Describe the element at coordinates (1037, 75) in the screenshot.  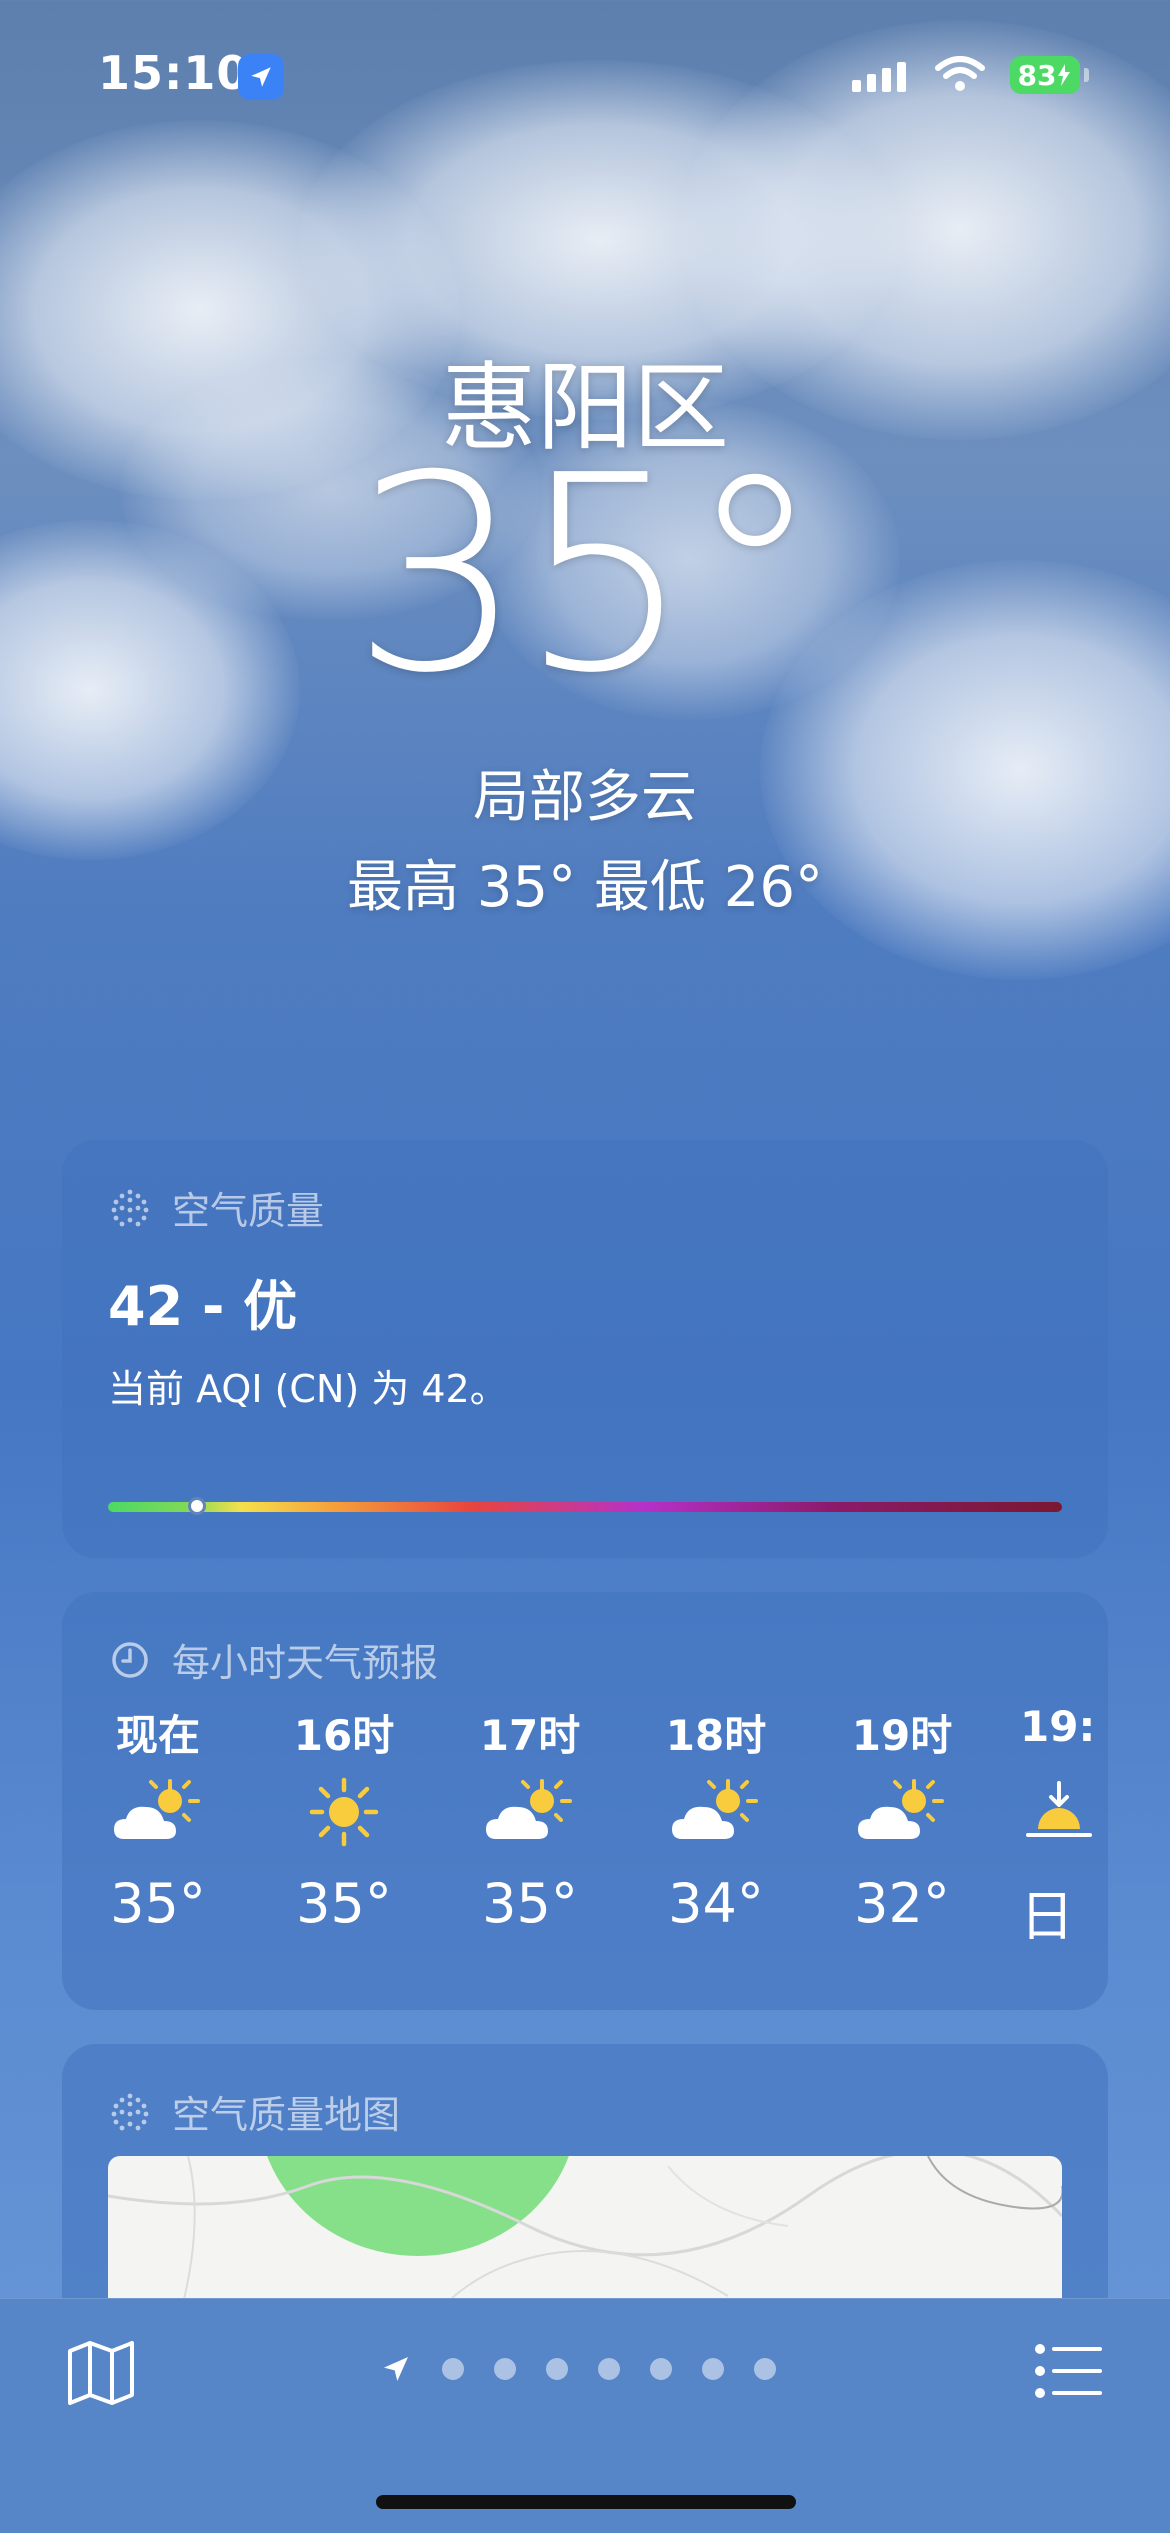
I see `battery-percent: 83` at that location.